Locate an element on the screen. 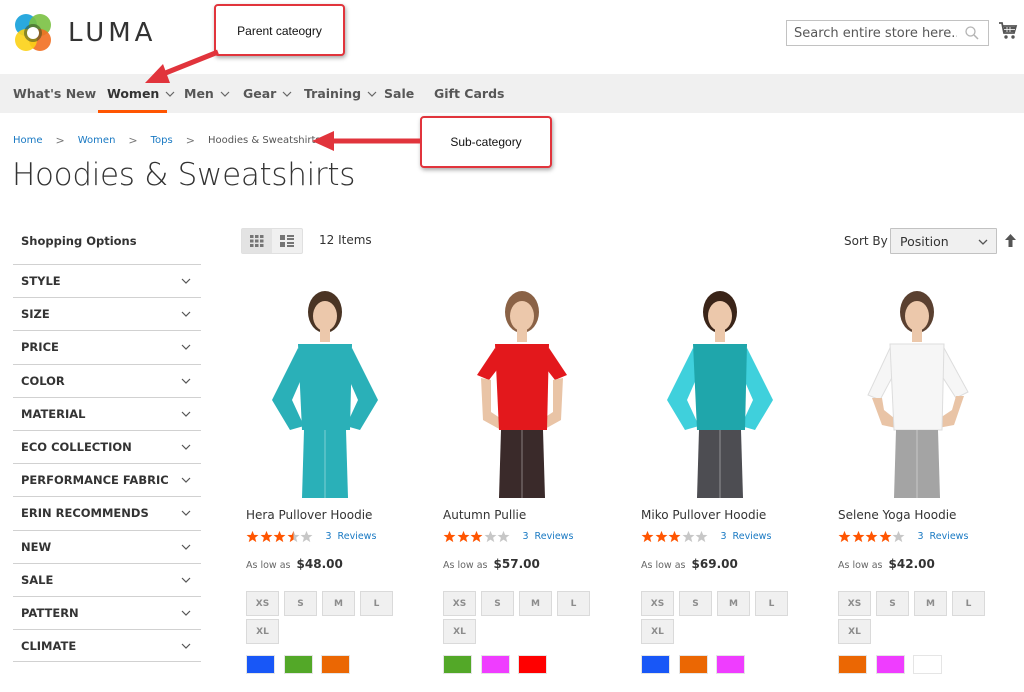 The image size is (1024, 692). nav-item-gift-cards: Gift Cards is located at coordinates (469, 93).